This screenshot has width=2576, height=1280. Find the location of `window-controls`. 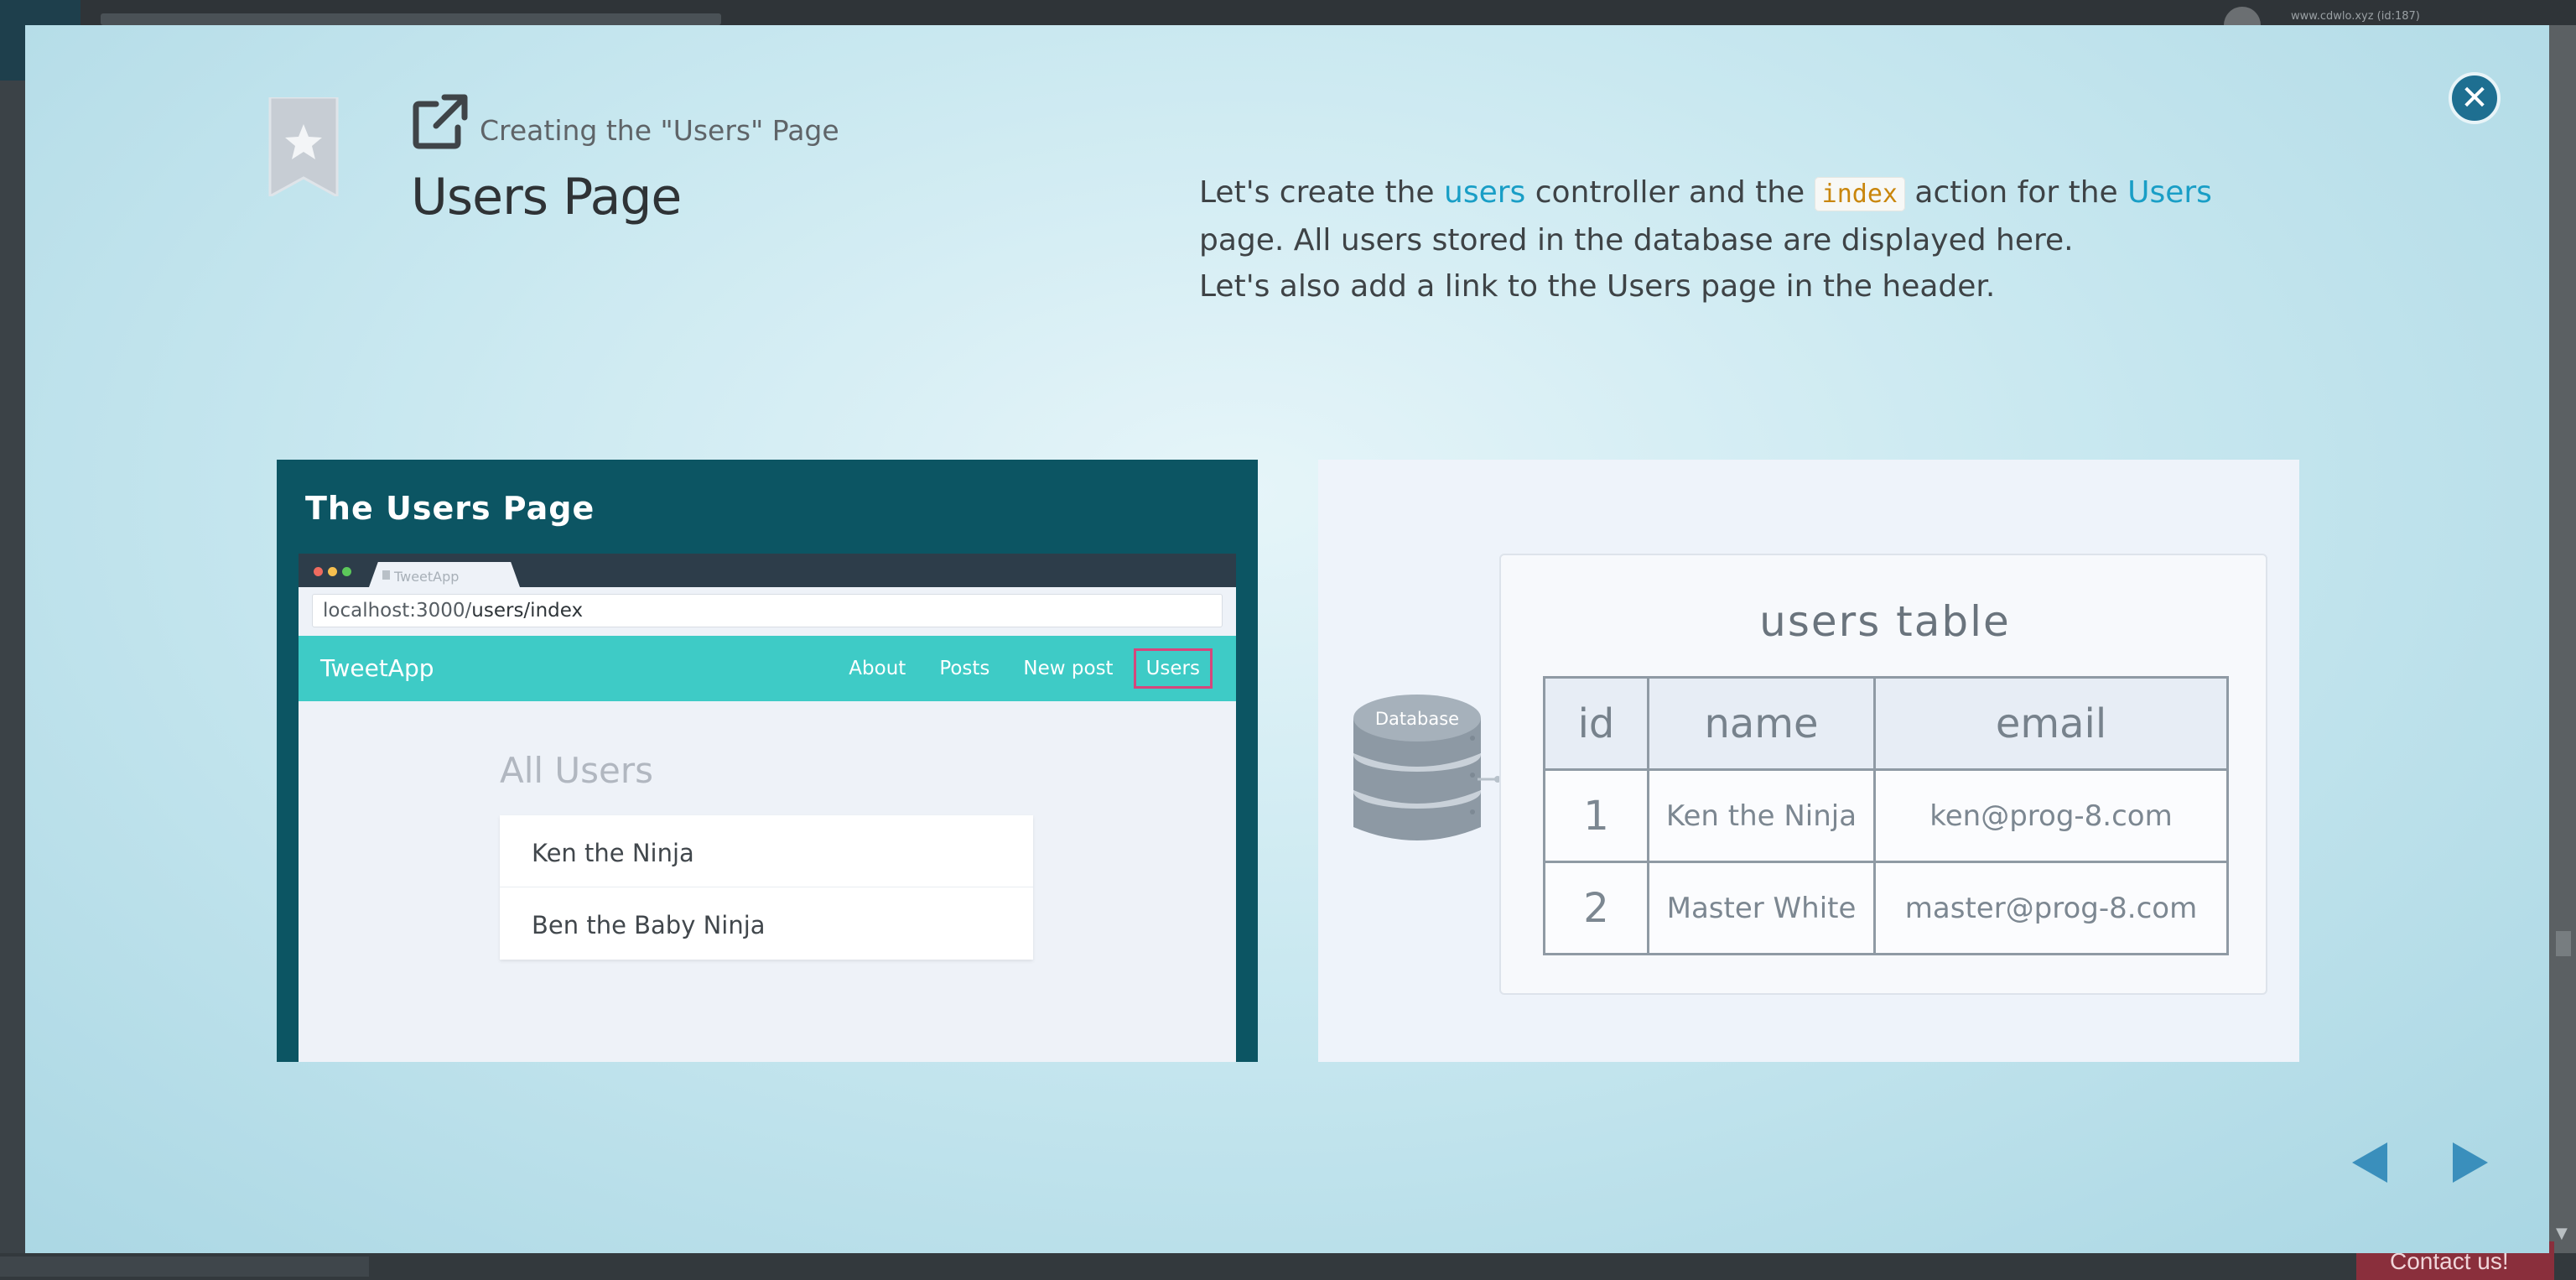

window-controls is located at coordinates (332, 571).